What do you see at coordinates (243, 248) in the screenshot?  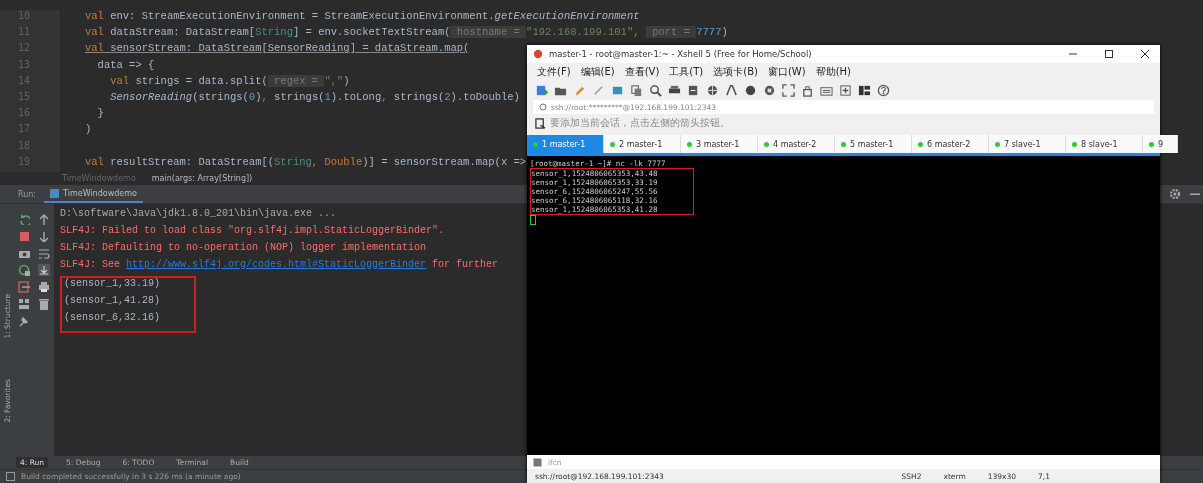 I see `console-line: SLF4J: Defaulting to no-operation (NOP) logger implementation` at bounding box center [243, 248].